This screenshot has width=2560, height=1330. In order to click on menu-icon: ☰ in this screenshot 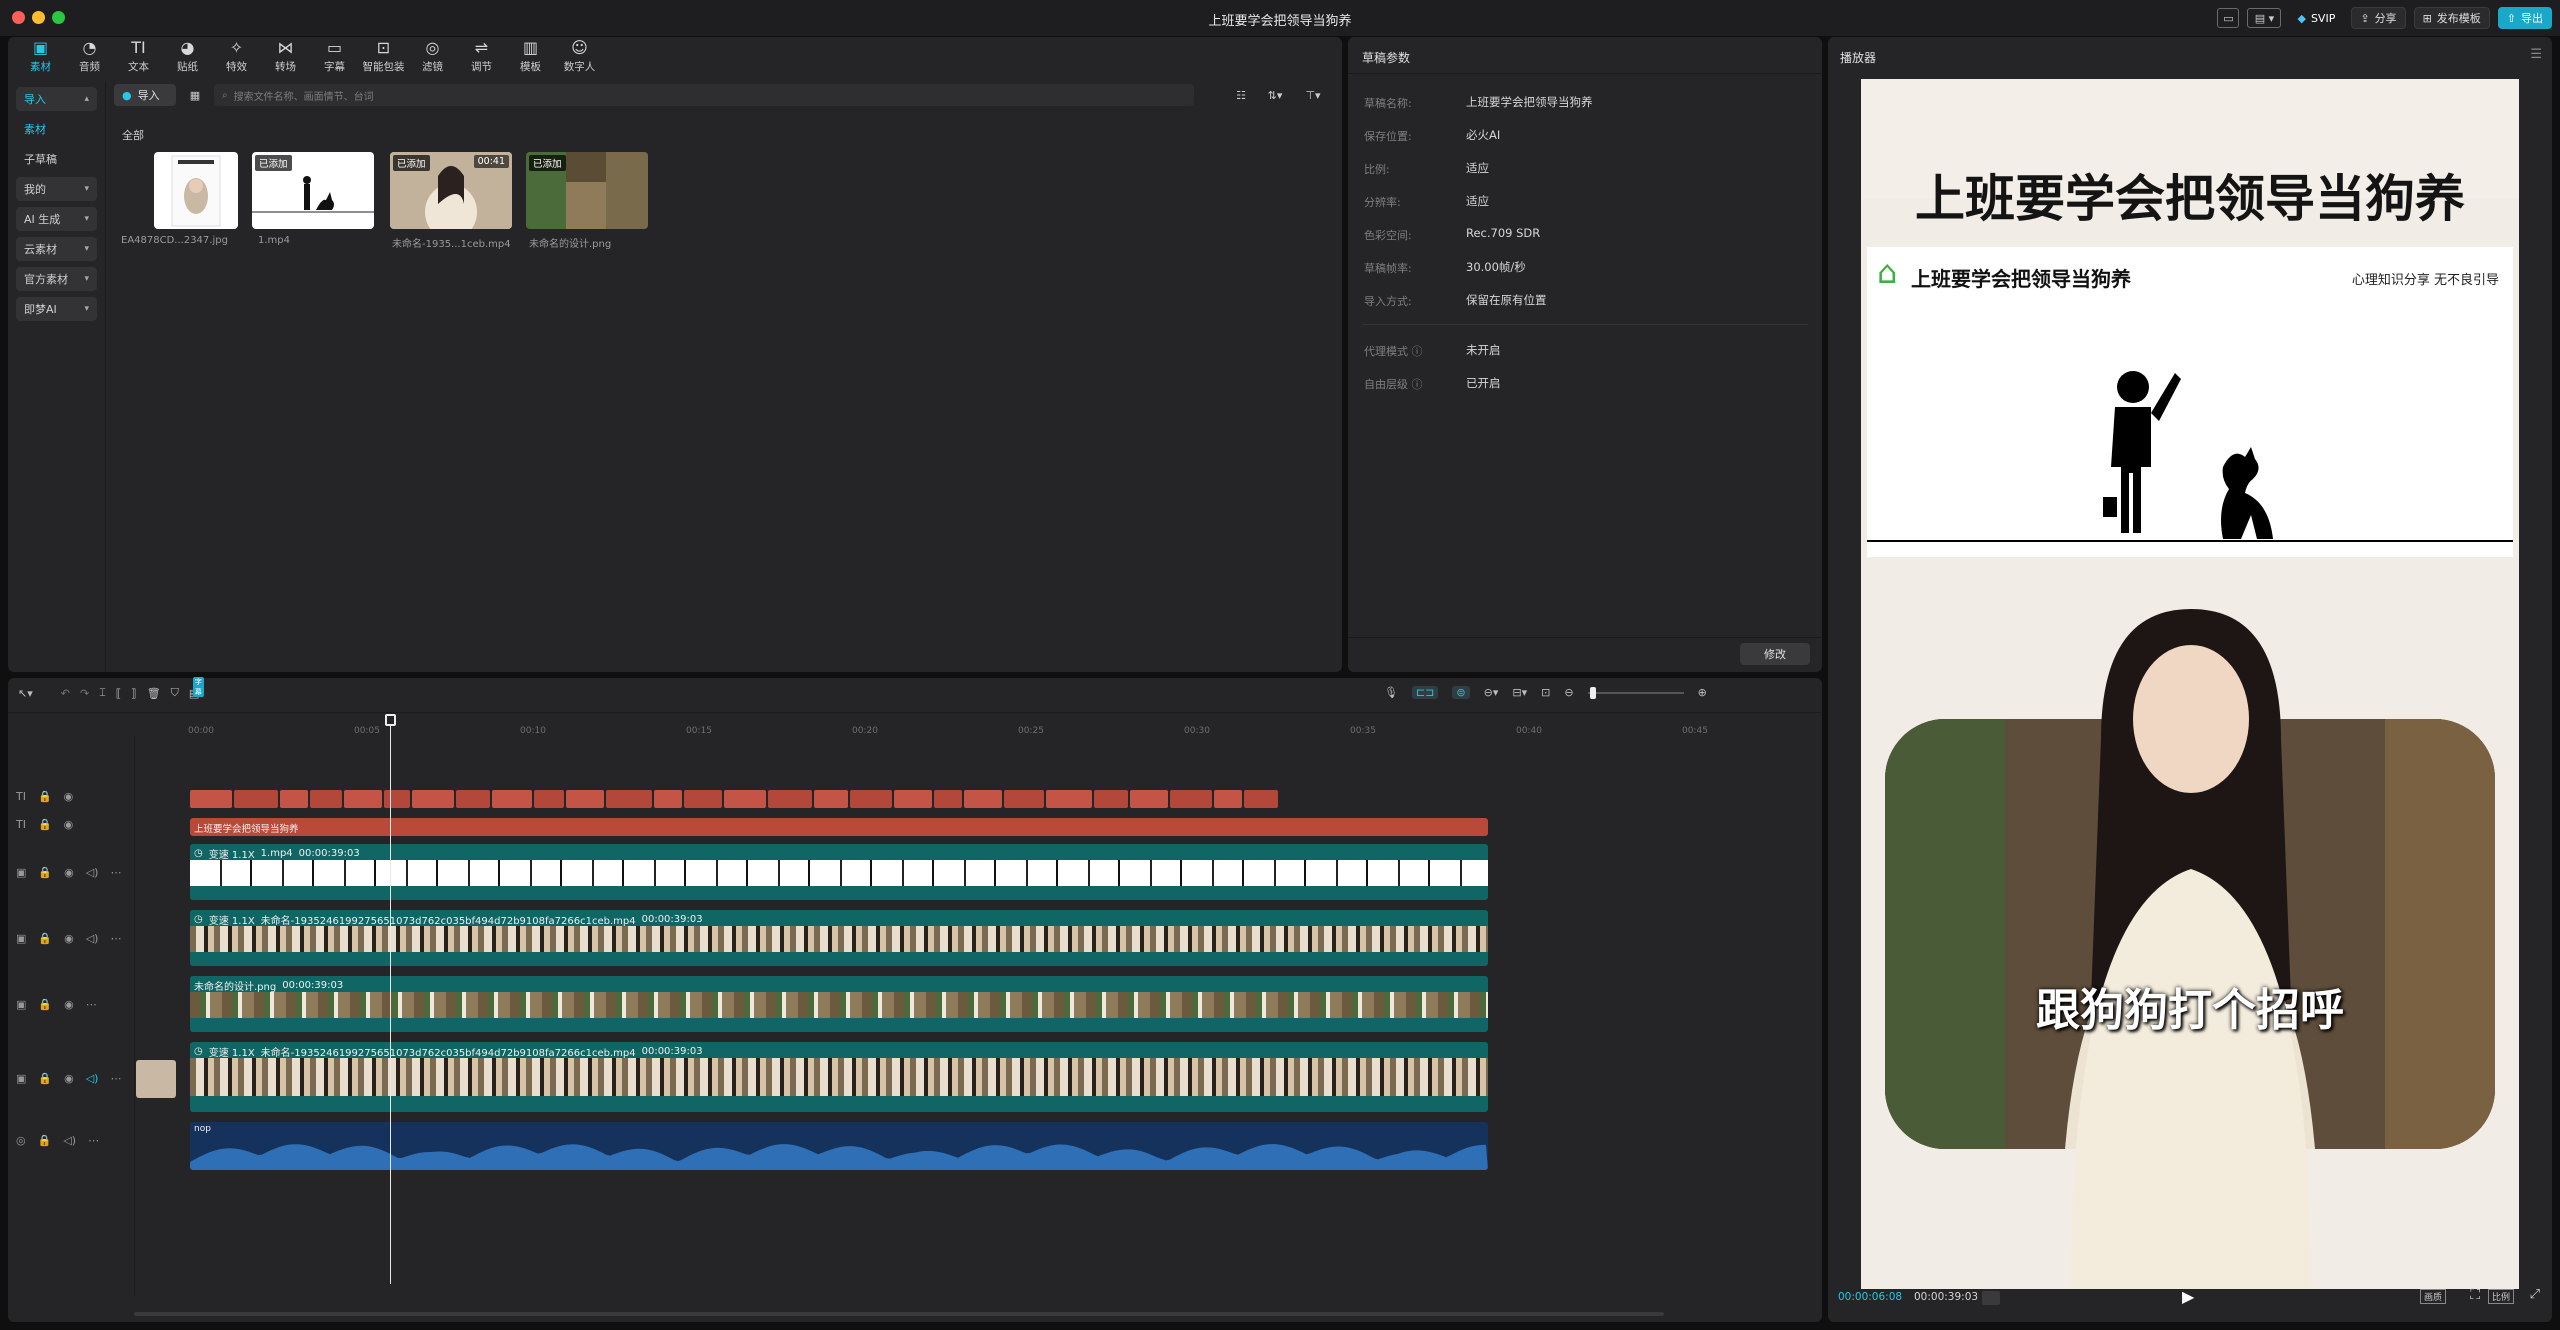, I will do `click(2536, 54)`.